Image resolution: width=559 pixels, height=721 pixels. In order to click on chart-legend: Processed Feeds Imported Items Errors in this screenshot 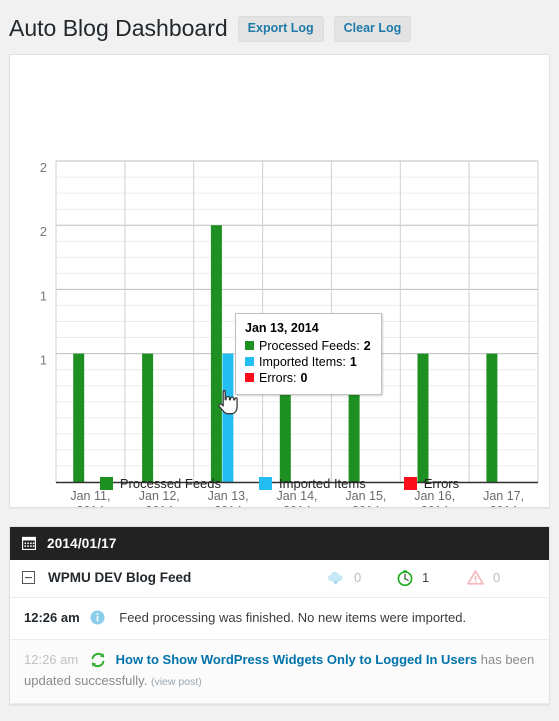, I will do `click(279, 483)`.